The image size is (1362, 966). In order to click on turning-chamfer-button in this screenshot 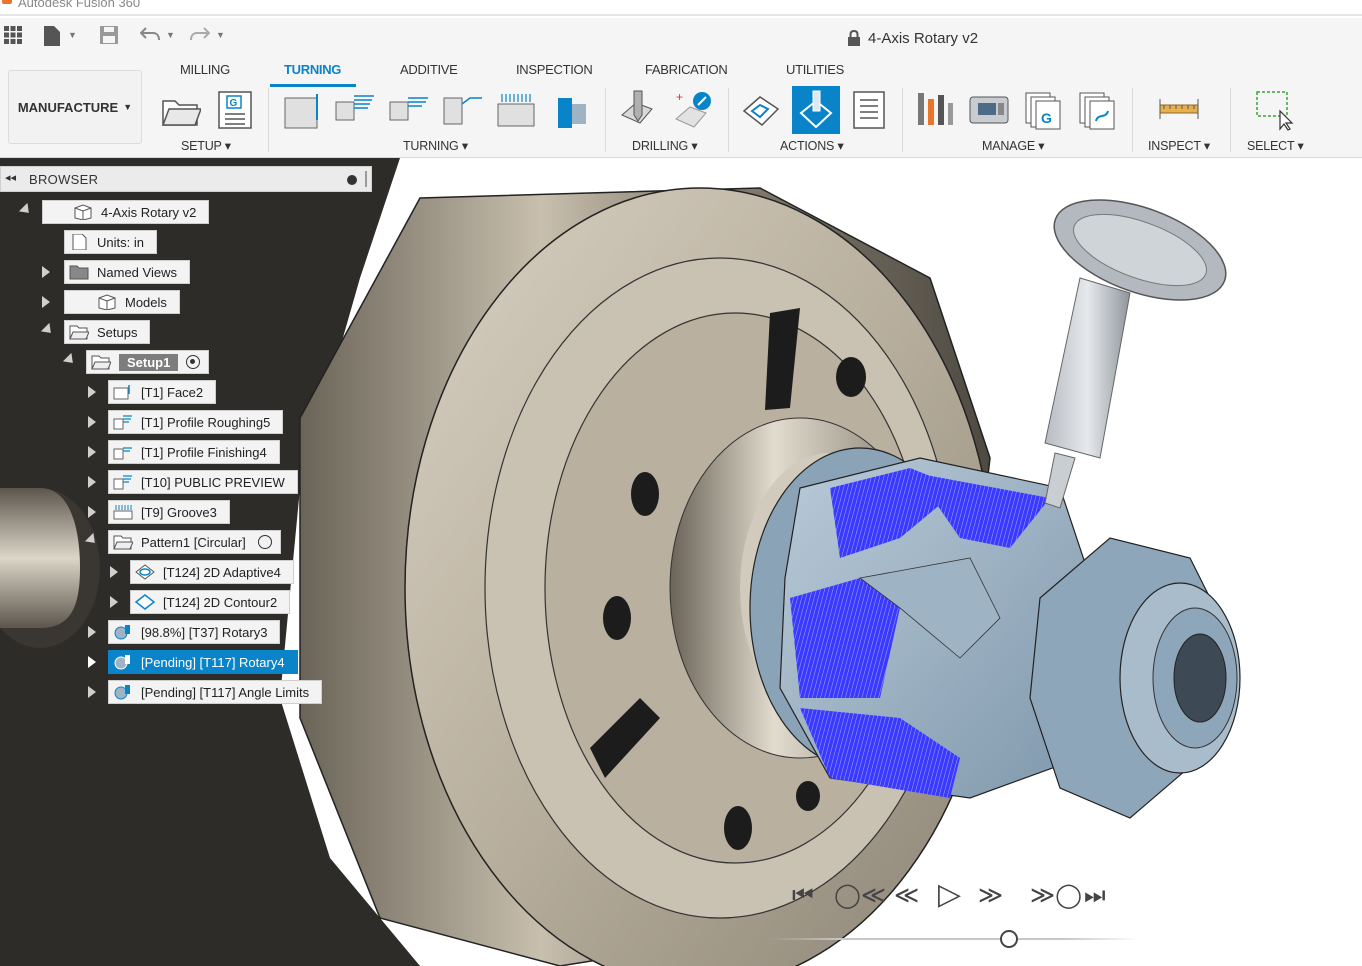, I will do `click(463, 110)`.